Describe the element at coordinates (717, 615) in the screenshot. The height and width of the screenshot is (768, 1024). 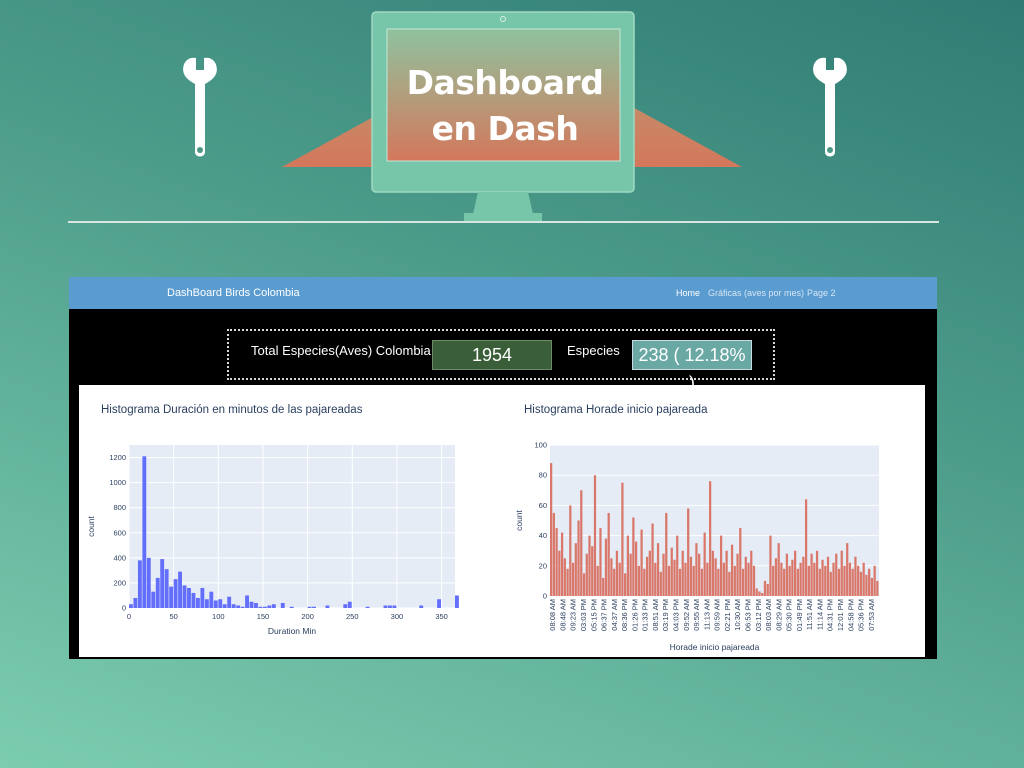
I see `x-tick-label: 09:59 AM` at that location.